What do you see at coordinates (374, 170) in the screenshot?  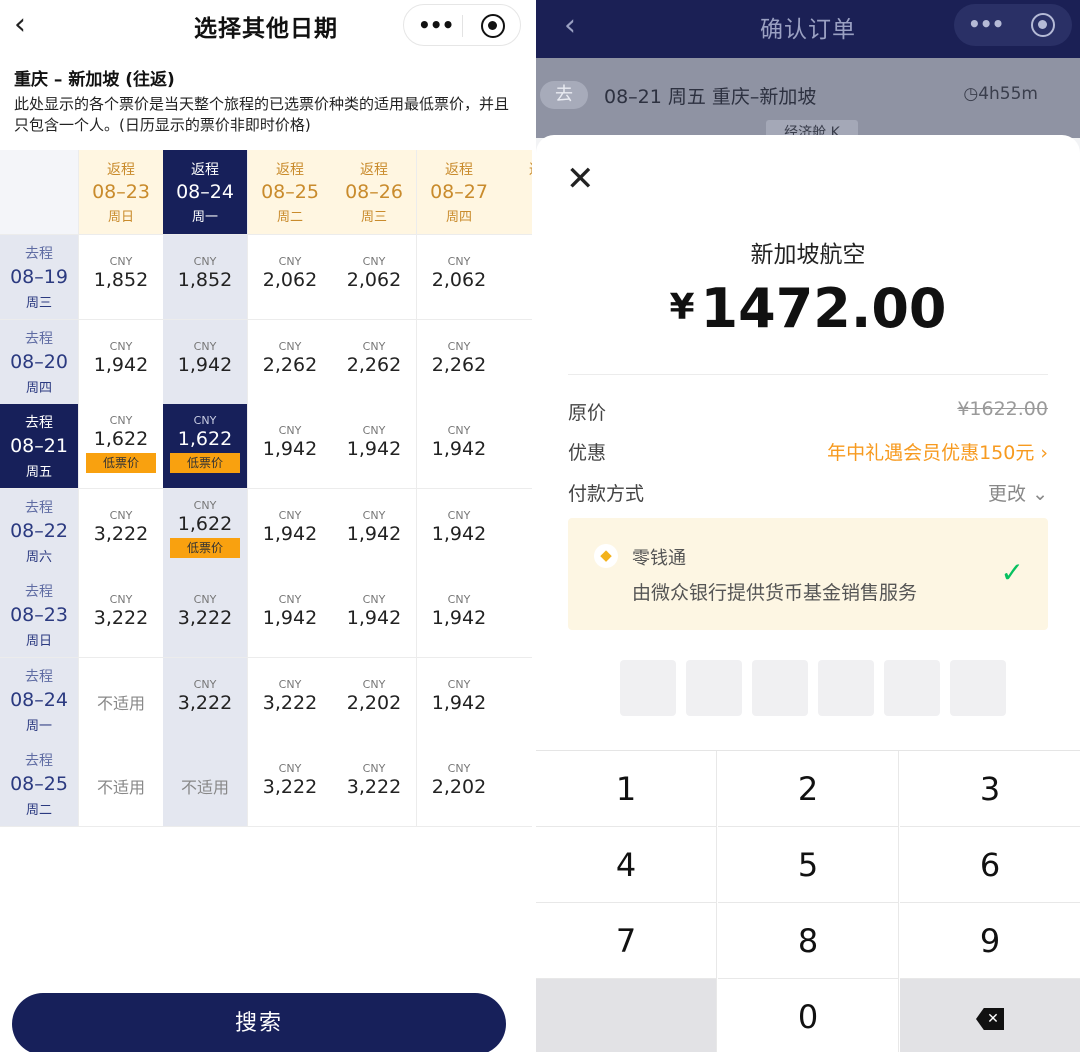 I see `return-label: 返程` at bounding box center [374, 170].